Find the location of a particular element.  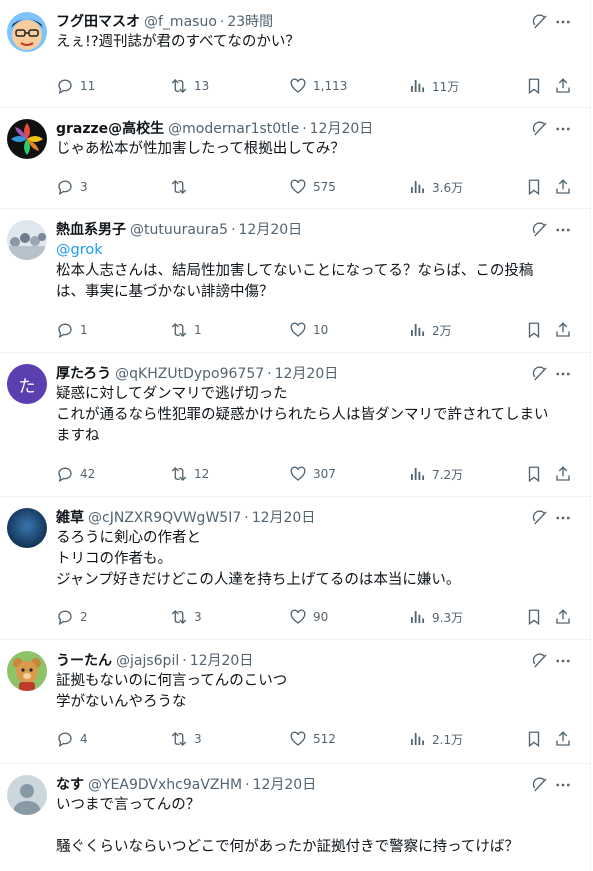

like-button: 90 is located at coordinates (308, 617).